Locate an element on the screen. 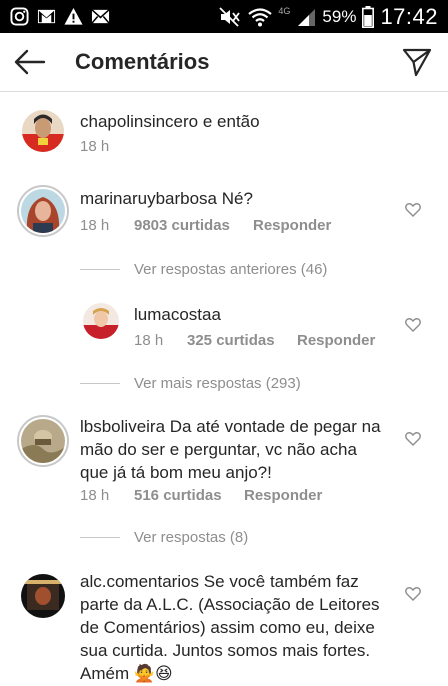  username: marinaruybarbosa is located at coordinates (148, 198).